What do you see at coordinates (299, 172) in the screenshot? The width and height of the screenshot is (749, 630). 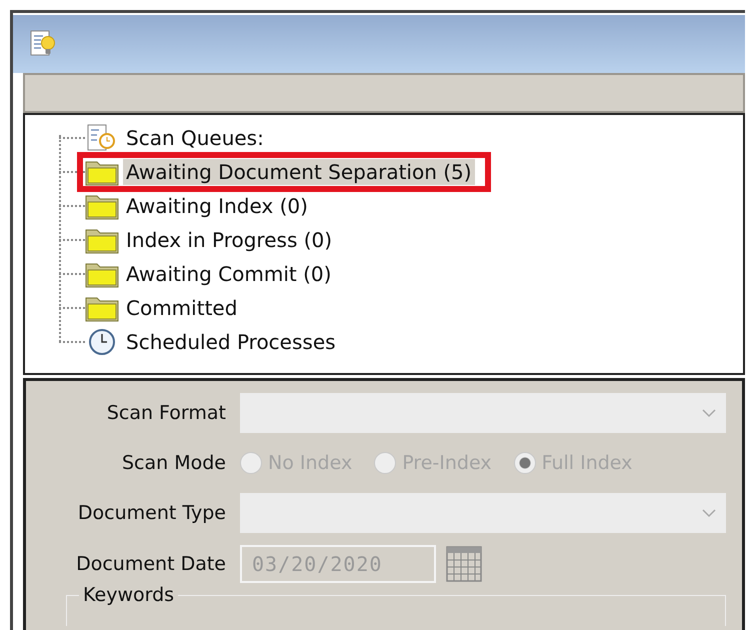 I see `tree-item: Awaiting Document Separation (5)` at bounding box center [299, 172].